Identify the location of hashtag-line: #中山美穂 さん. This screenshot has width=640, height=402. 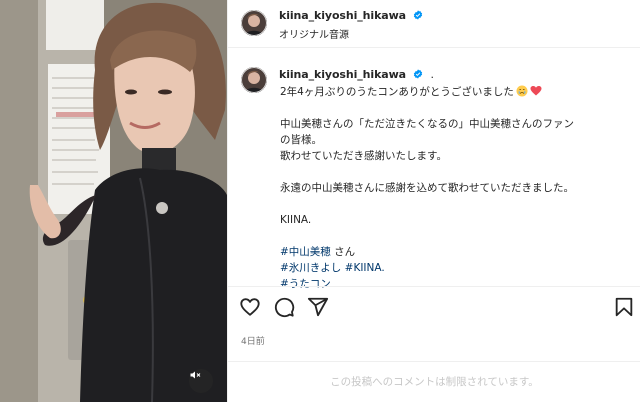
(455, 252).